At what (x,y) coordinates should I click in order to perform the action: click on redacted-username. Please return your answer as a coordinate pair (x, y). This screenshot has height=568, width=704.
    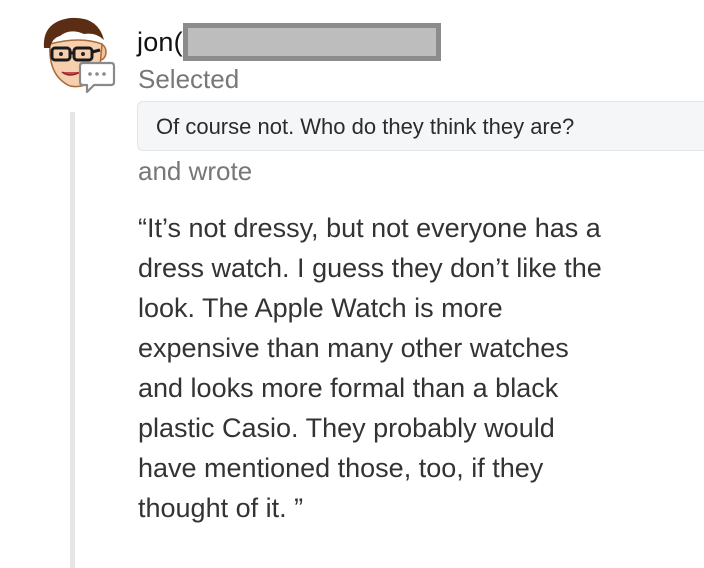
    Looking at the image, I should click on (311, 42).